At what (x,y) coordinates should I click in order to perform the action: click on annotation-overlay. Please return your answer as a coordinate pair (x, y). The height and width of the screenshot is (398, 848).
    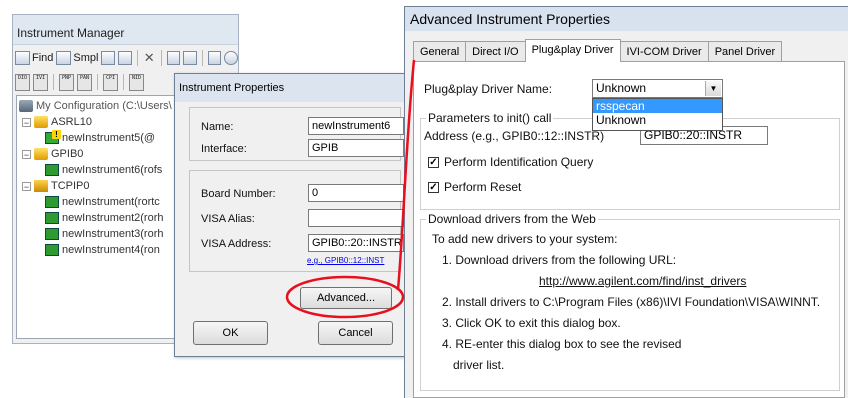
    Looking at the image, I should click on (350, 189).